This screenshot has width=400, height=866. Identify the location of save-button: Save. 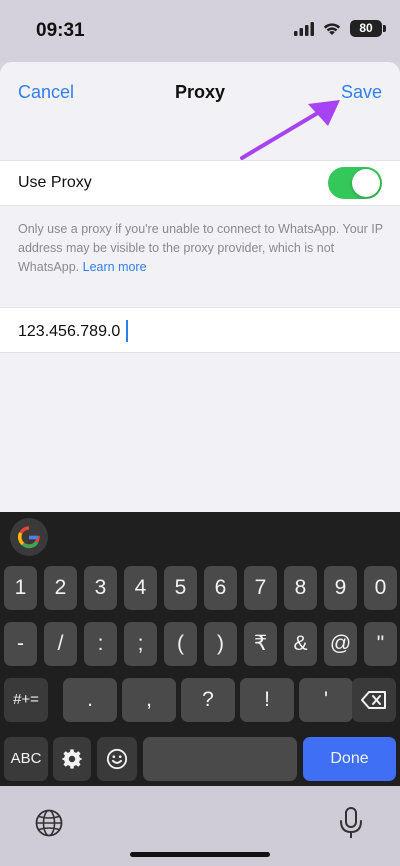
(361, 92).